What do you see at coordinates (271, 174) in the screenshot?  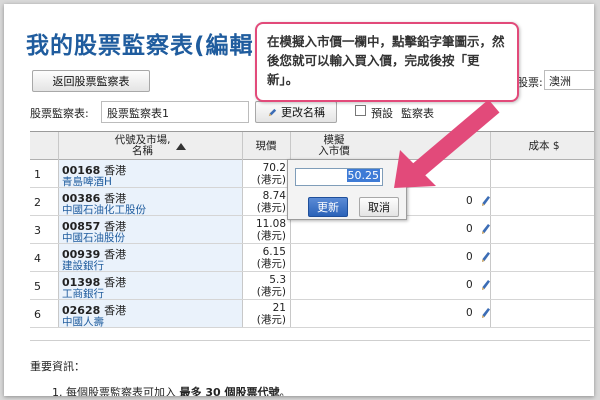 I see `current-price: 70.2 (港元)` at bounding box center [271, 174].